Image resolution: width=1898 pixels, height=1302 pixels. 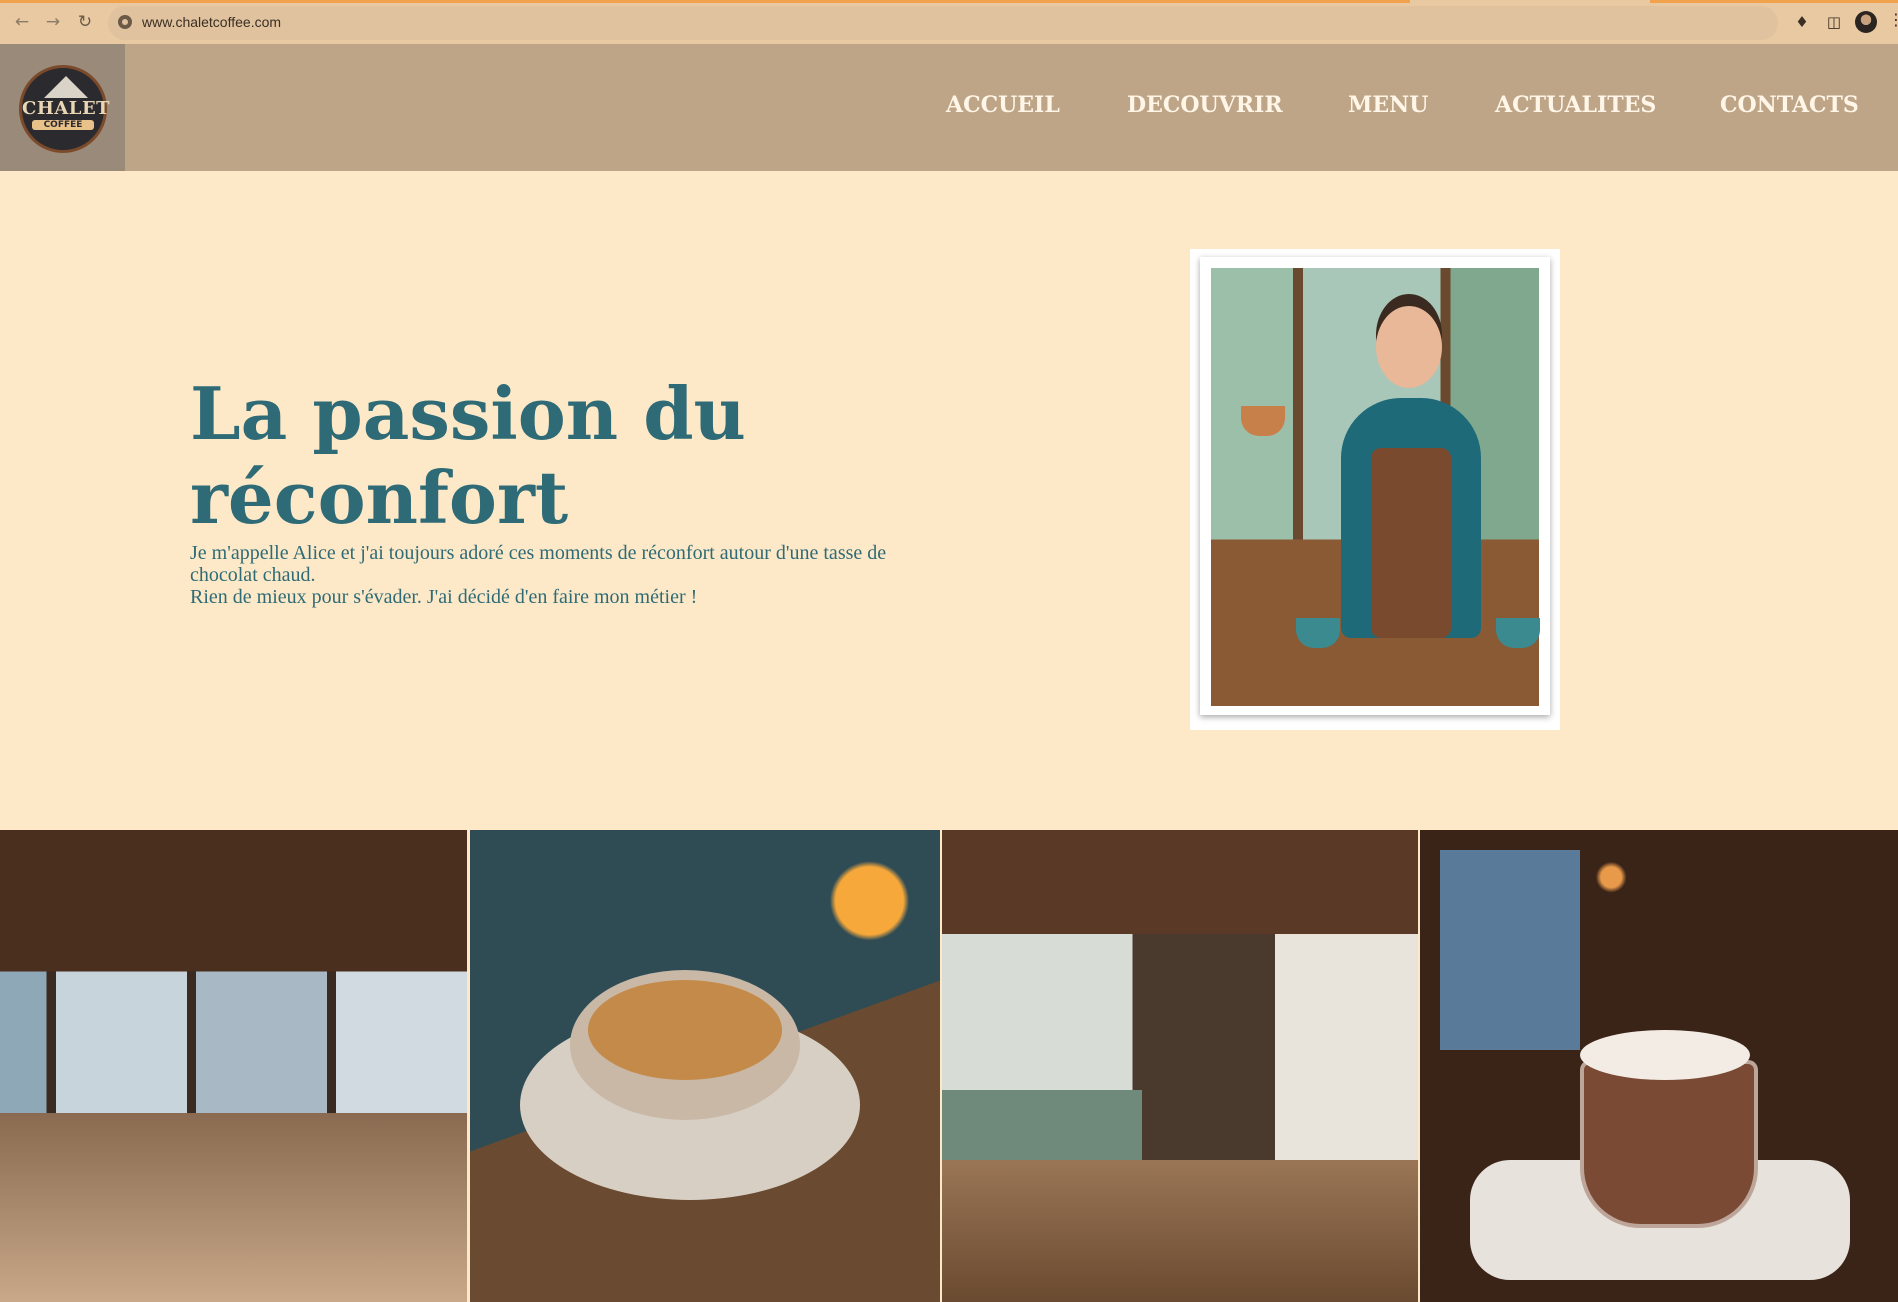 I want to click on barista-apron, so click(x=1411, y=543).